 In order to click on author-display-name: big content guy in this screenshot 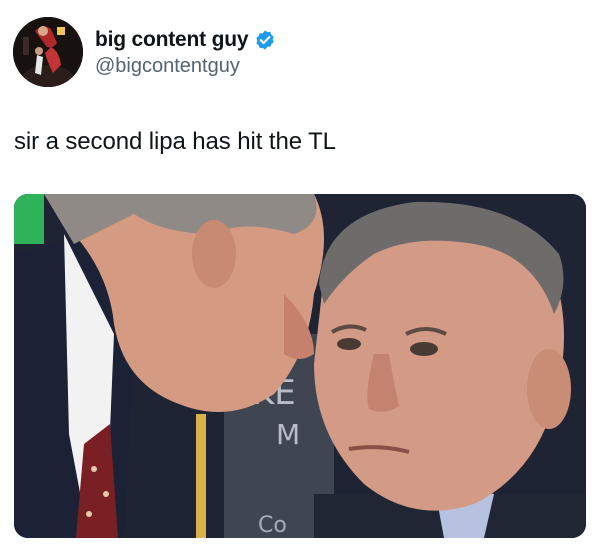, I will do `click(172, 40)`.